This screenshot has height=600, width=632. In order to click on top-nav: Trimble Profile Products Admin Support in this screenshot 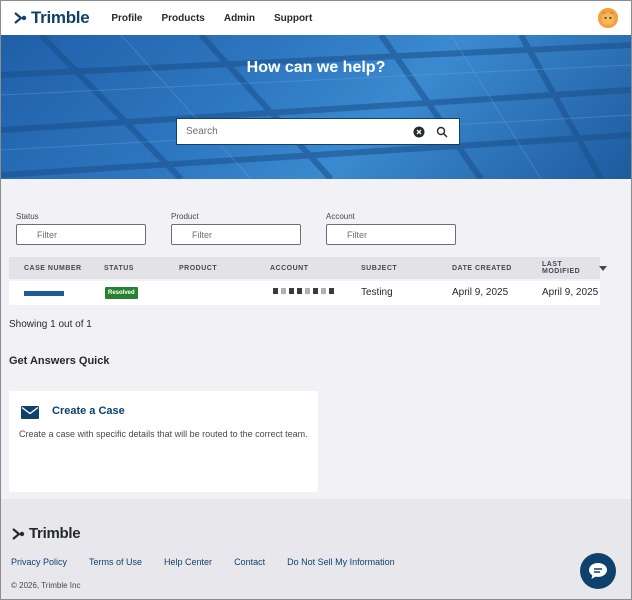, I will do `click(316, 18)`.